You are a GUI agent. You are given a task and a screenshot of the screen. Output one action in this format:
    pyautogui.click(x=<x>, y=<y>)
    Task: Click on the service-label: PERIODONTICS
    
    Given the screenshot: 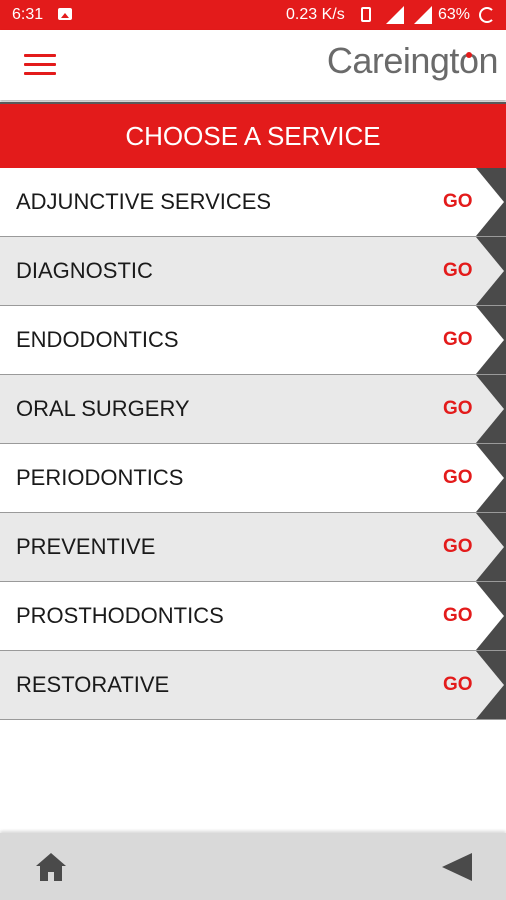 What is the action you would take?
    pyautogui.click(x=100, y=477)
    